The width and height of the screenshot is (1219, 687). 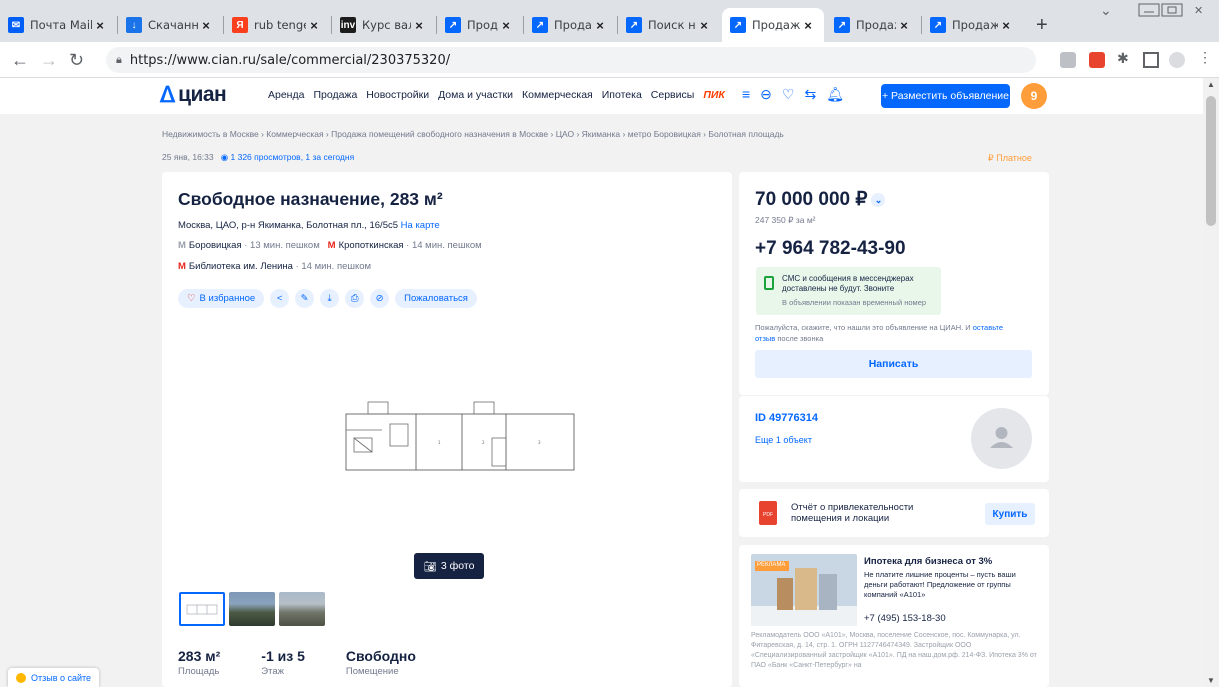 I want to click on puzzle-icon: ✱, so click(x=1125, y=58).